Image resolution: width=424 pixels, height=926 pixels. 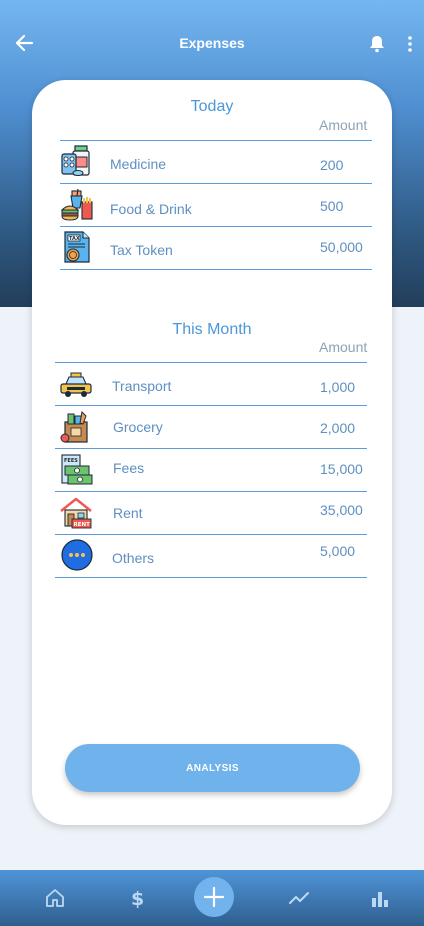 I want to click on item-amount: 15,000, so click(x=341, y=469).